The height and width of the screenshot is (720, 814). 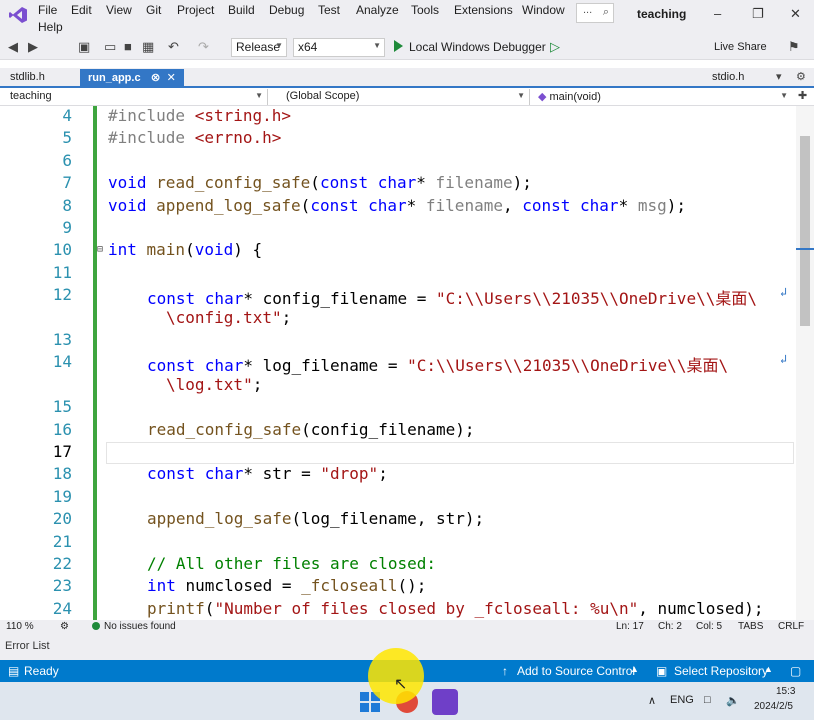 What do you see at coordinates (733, 700) in the screenshot?
I see `volume-icon: 🔈` at bounding box center [733, 700].